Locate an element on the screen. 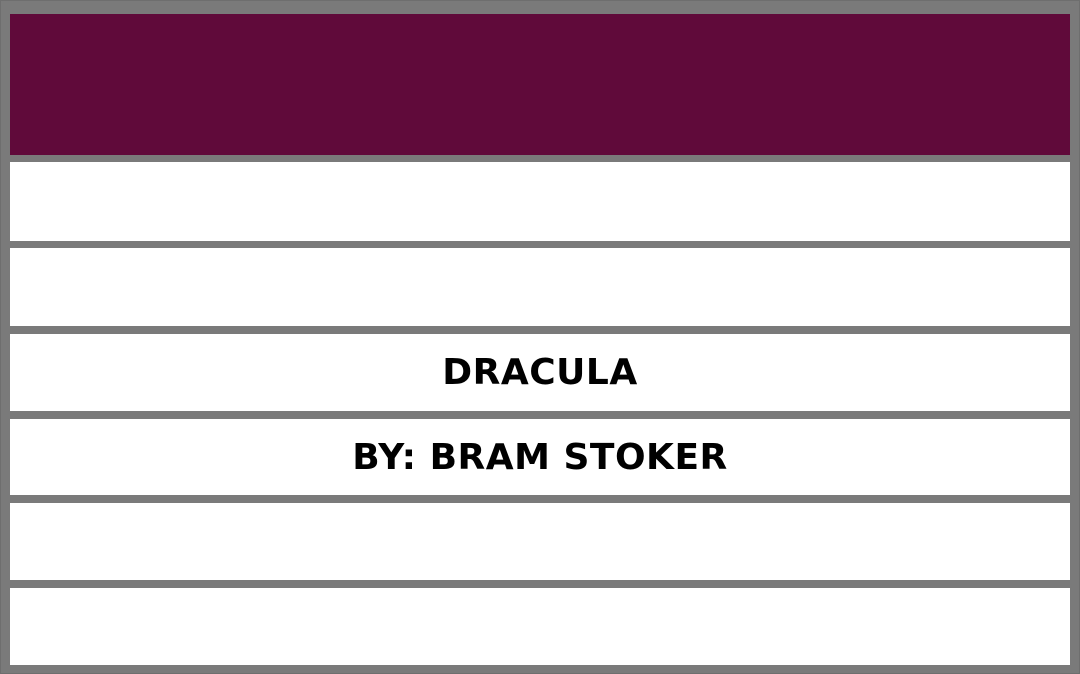 This screenshot has height=674, width=1080. book-title: DRACULA is located at coordinates (540, 372).